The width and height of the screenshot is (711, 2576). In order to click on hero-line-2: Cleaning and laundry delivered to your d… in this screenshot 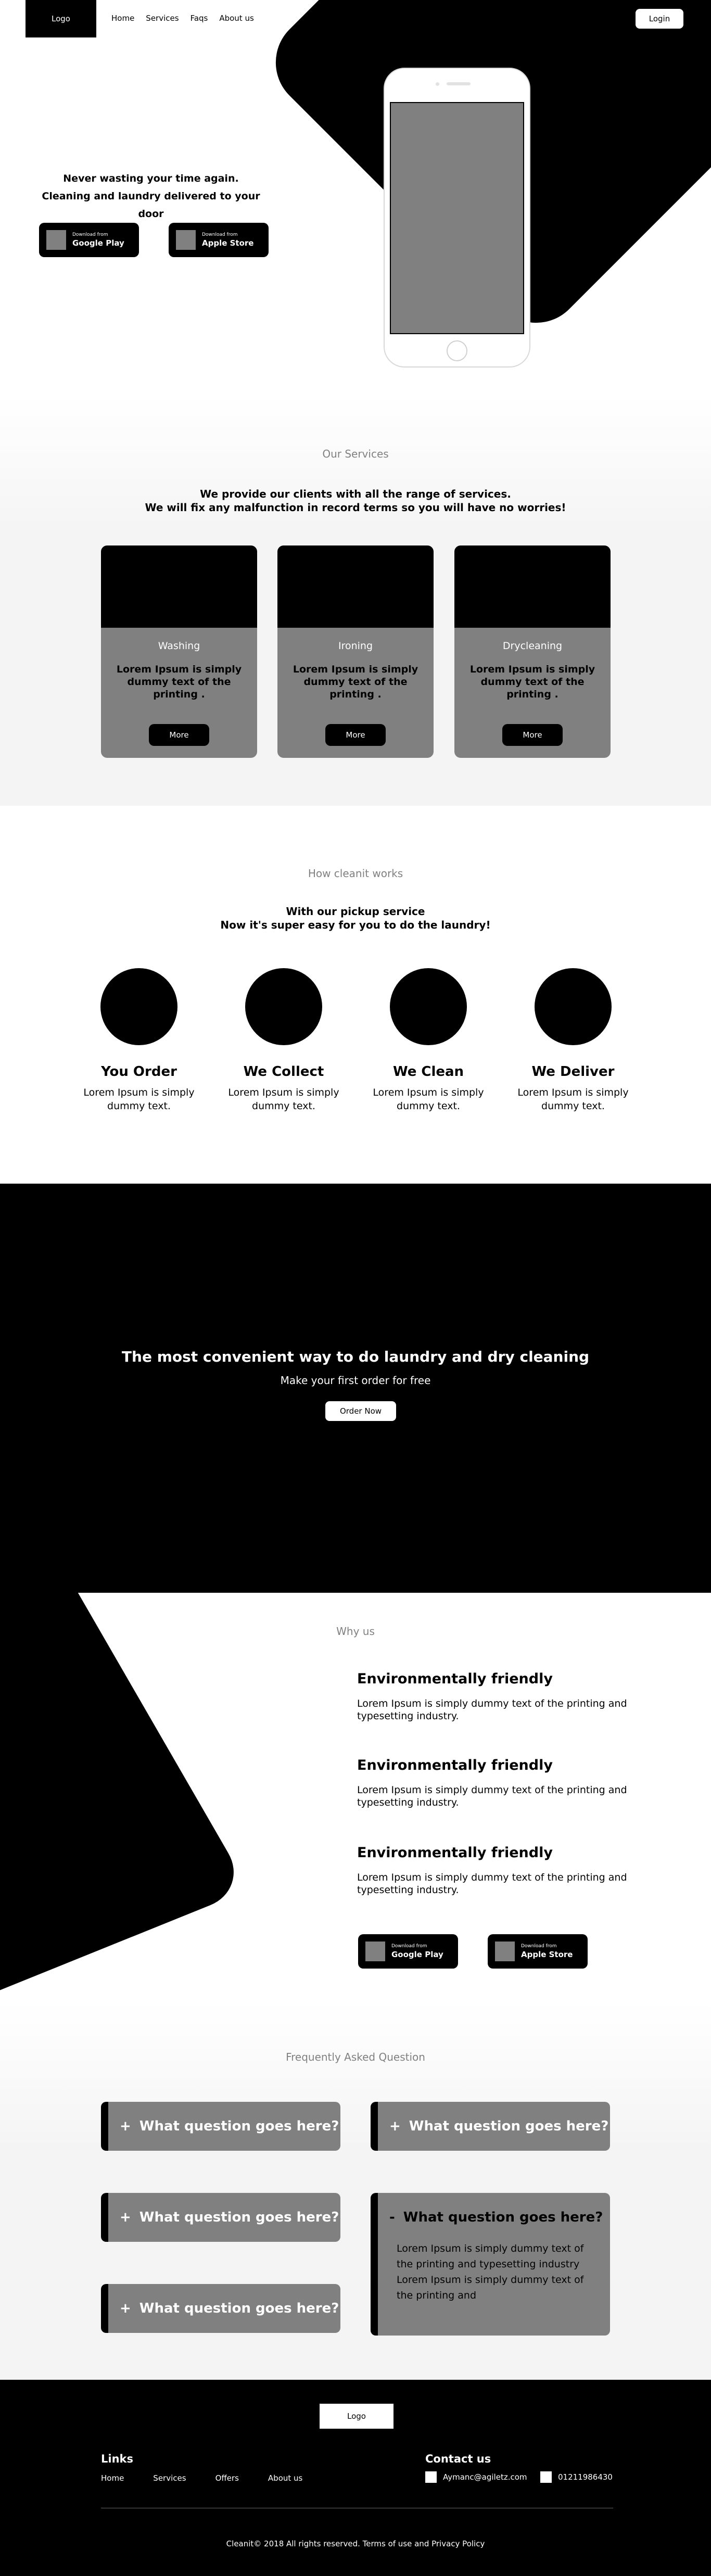, I will do `click(151, 205)`.